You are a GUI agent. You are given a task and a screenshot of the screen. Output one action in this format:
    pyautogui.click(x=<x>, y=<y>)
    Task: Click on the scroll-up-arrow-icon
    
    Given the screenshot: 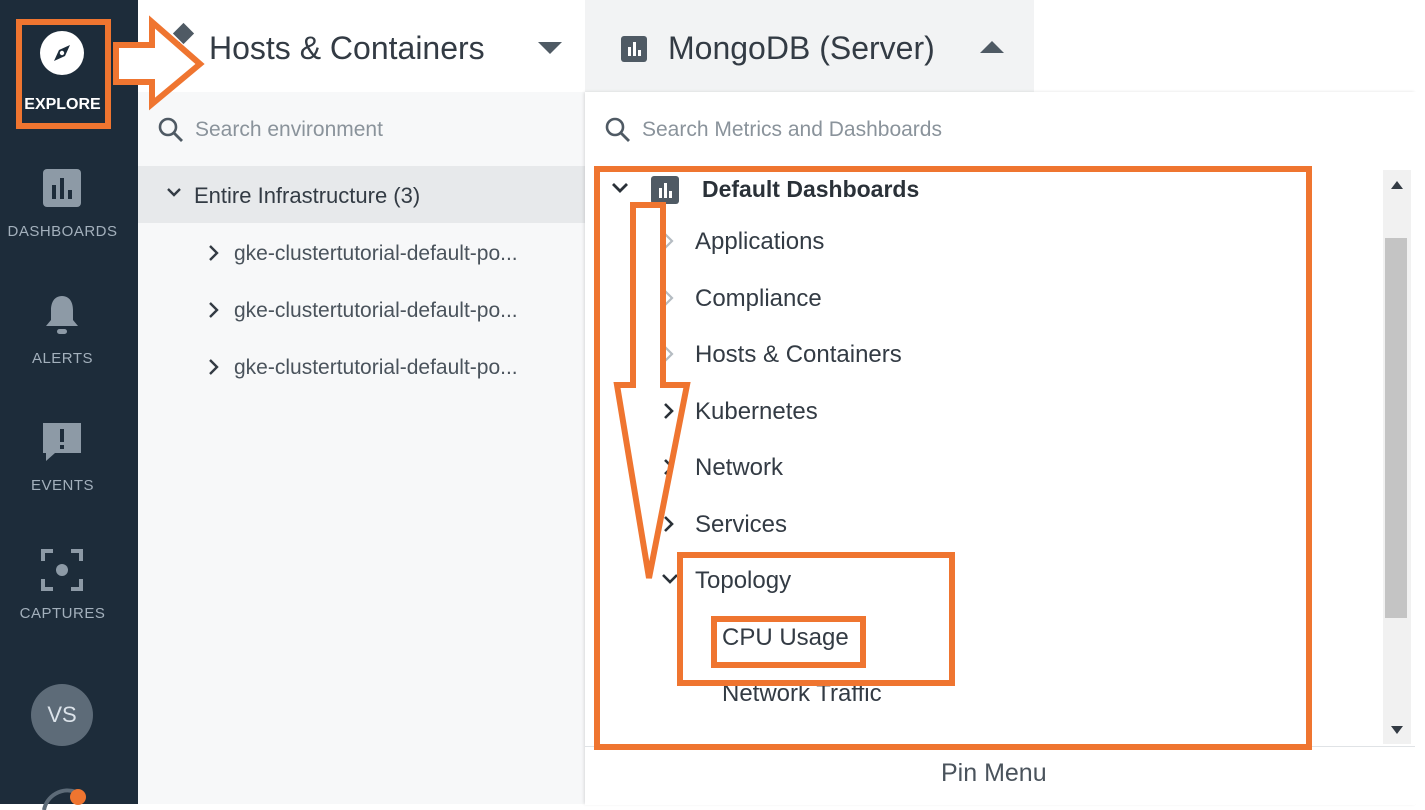 What is the action you would take?
    pyautogui.click(x=1397, y=185)
    